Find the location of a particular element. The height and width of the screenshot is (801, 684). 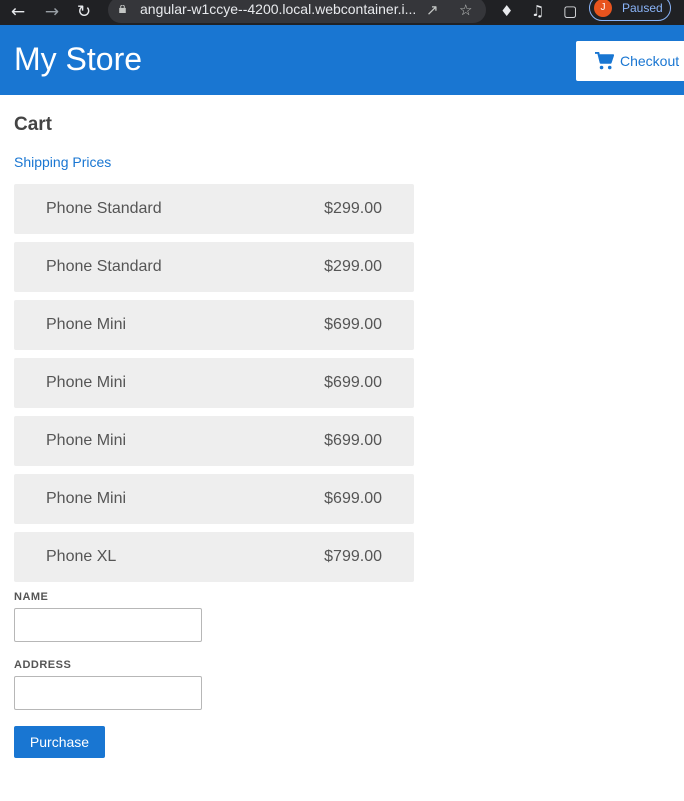

profile-button: J Paused is located at coordinates (630, 10).